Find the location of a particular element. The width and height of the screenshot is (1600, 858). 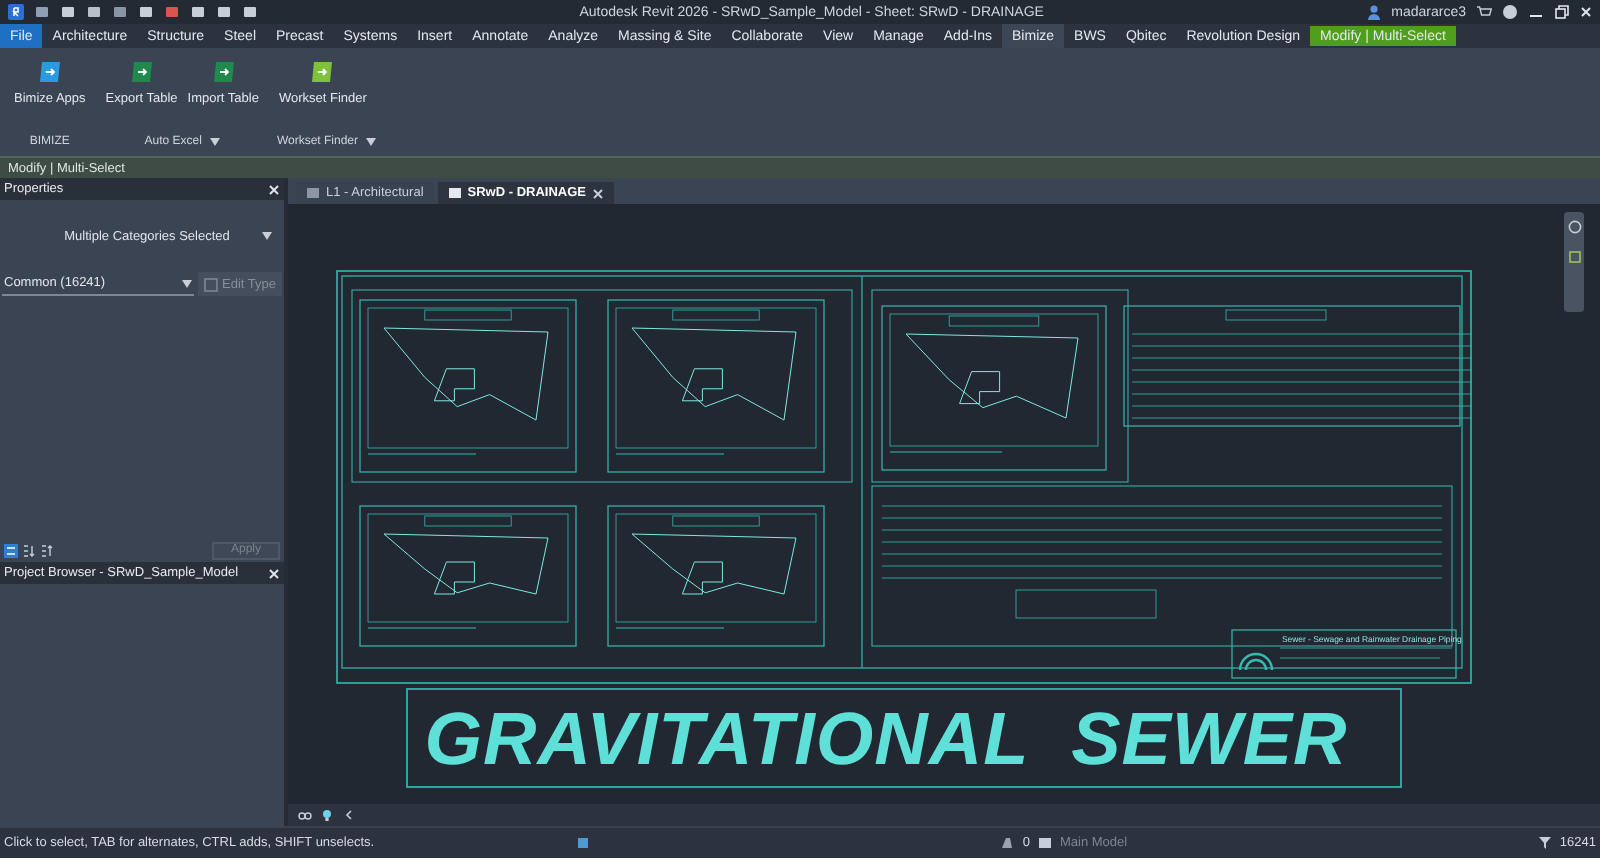

app-logo-icon is located at coordinates (16, 12).